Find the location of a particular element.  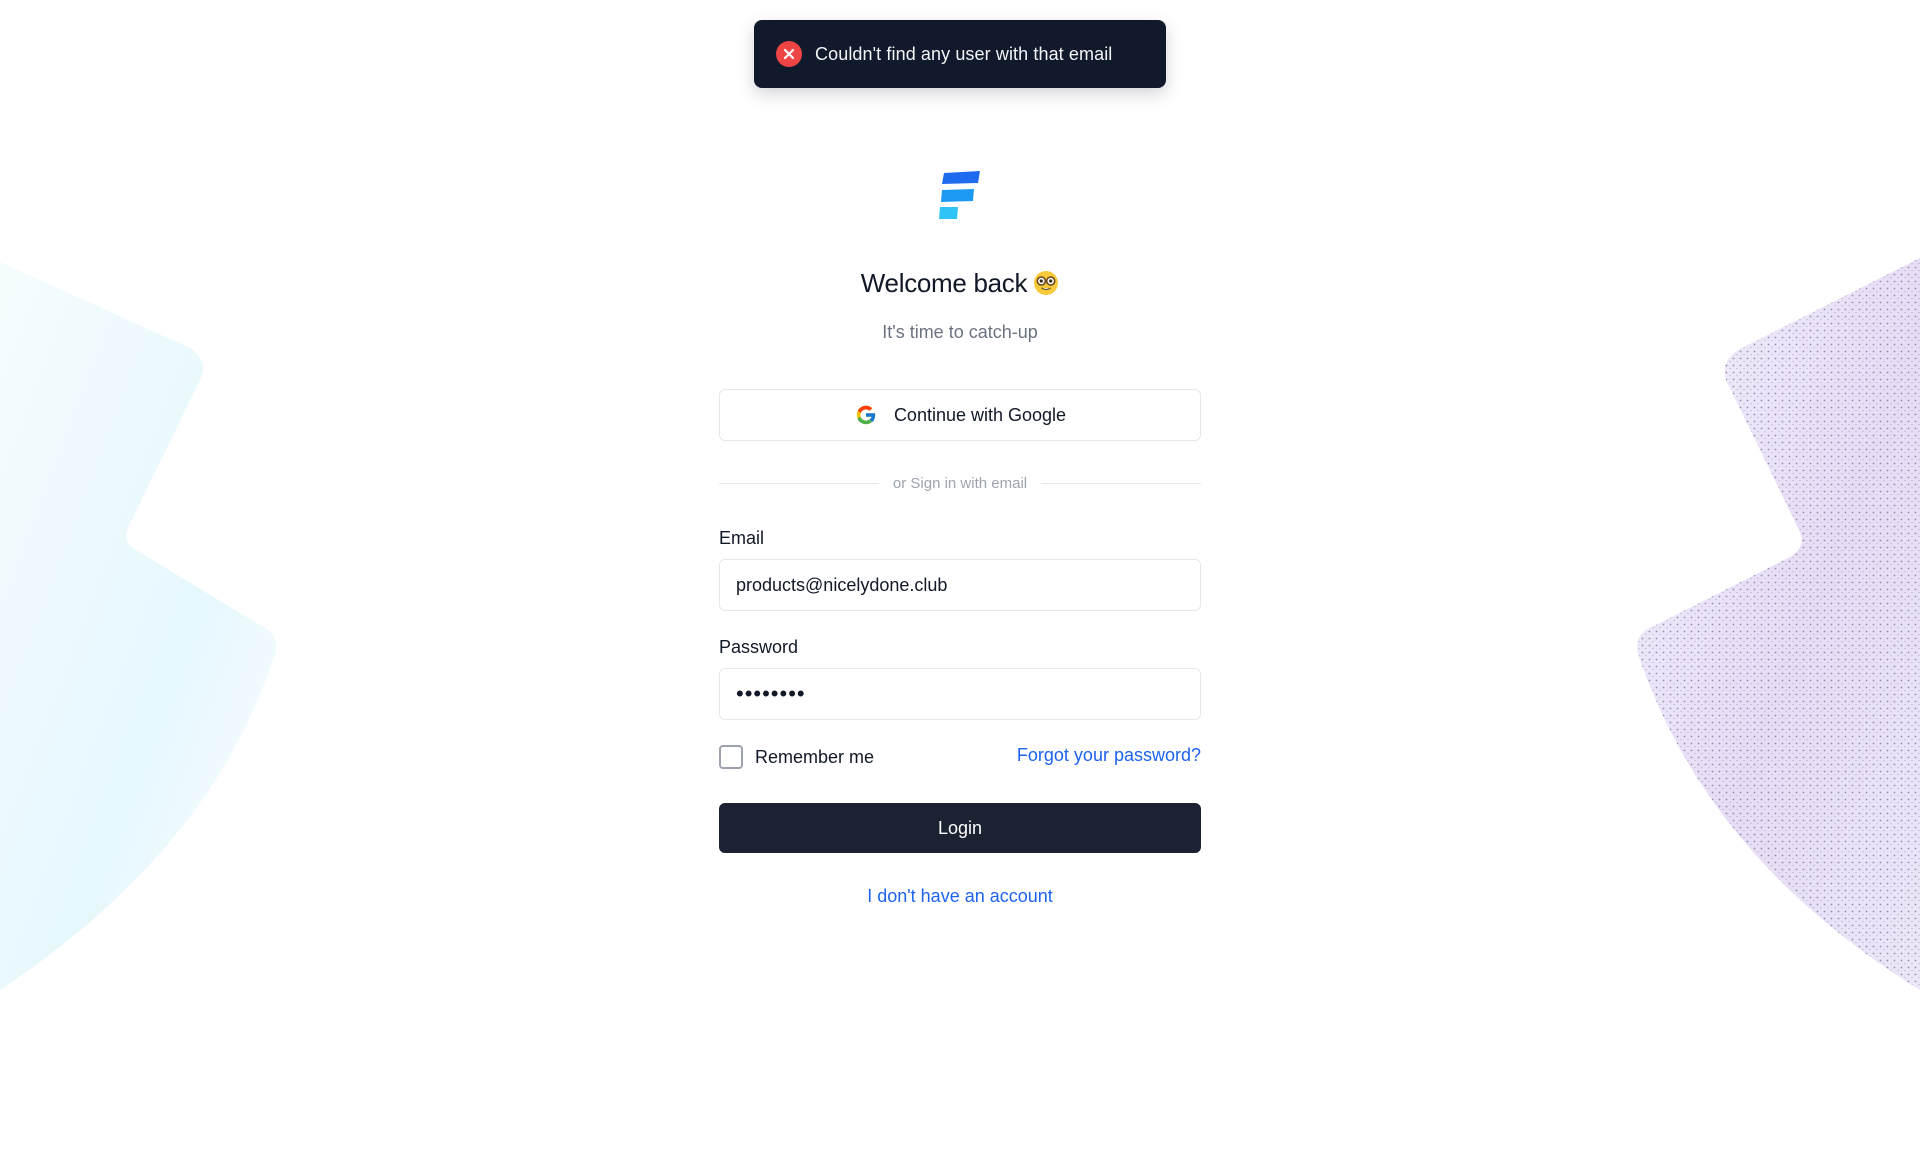

page-title: Welcome back is located at coordinates (960, 285).